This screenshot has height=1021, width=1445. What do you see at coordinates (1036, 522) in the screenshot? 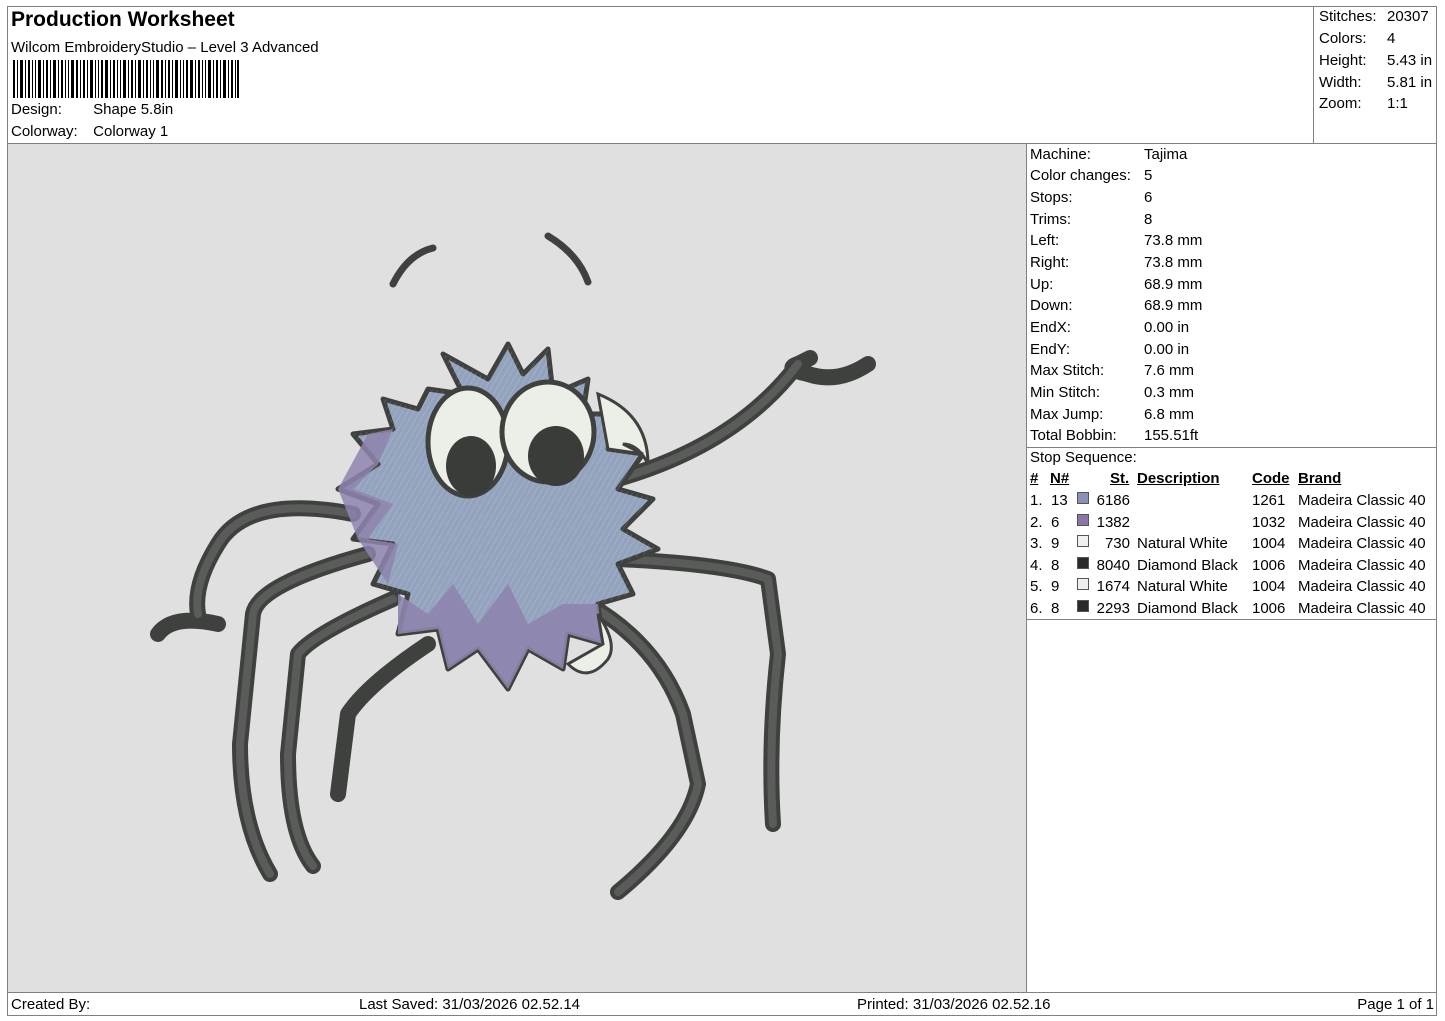
I see `row-number: 2.` at bounding box center [1036, 522].